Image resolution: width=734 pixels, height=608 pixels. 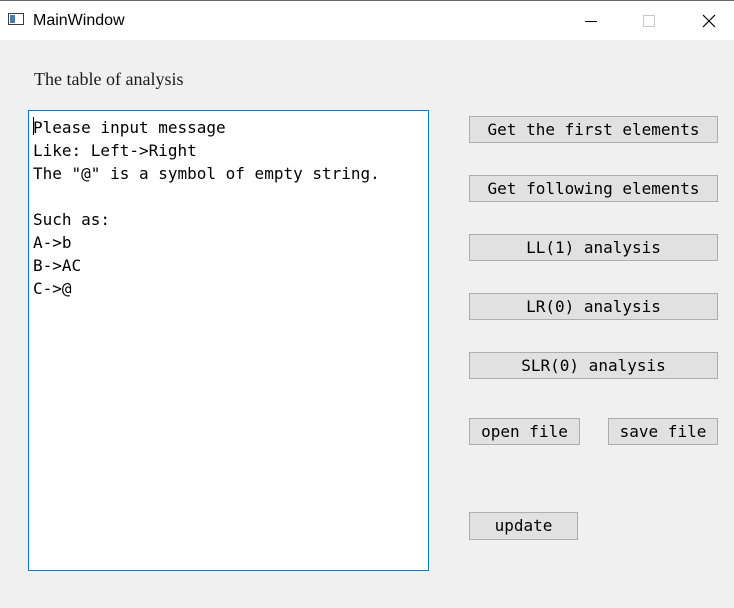 I want to click on text-caret, so click(x=33, y=126).